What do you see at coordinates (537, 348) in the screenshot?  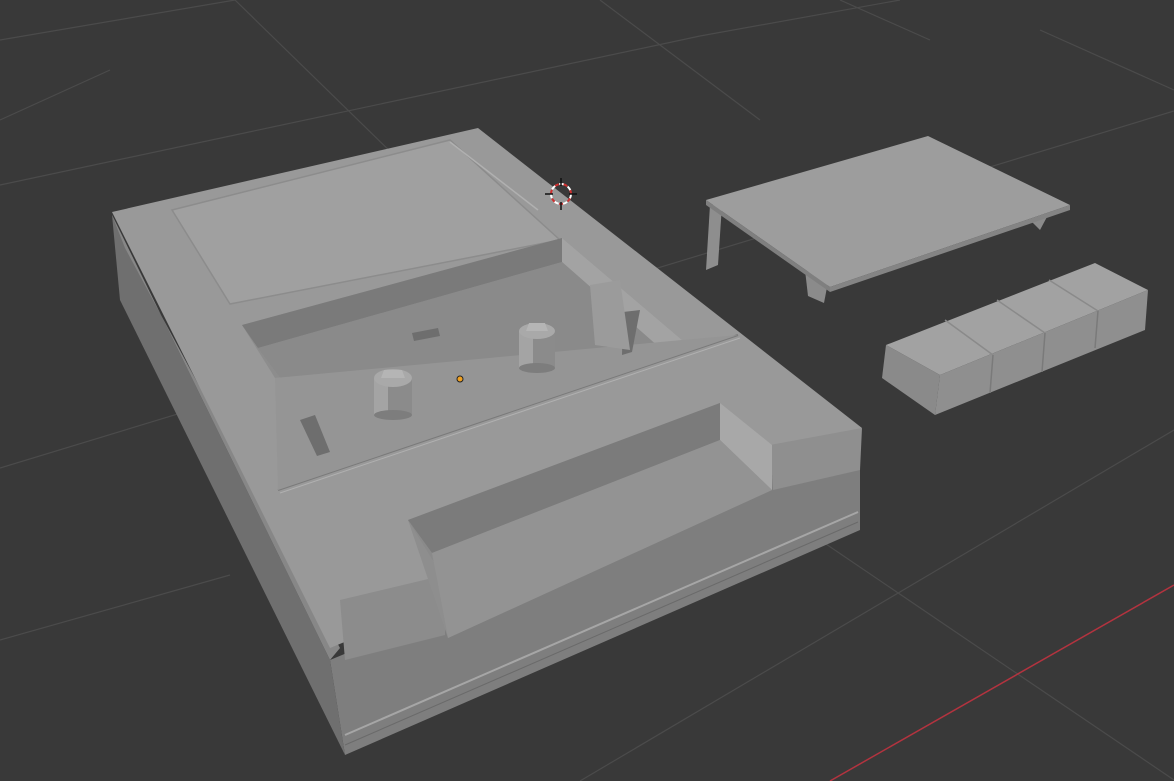 I see `spindle-right` at bounding box center [537, 348].